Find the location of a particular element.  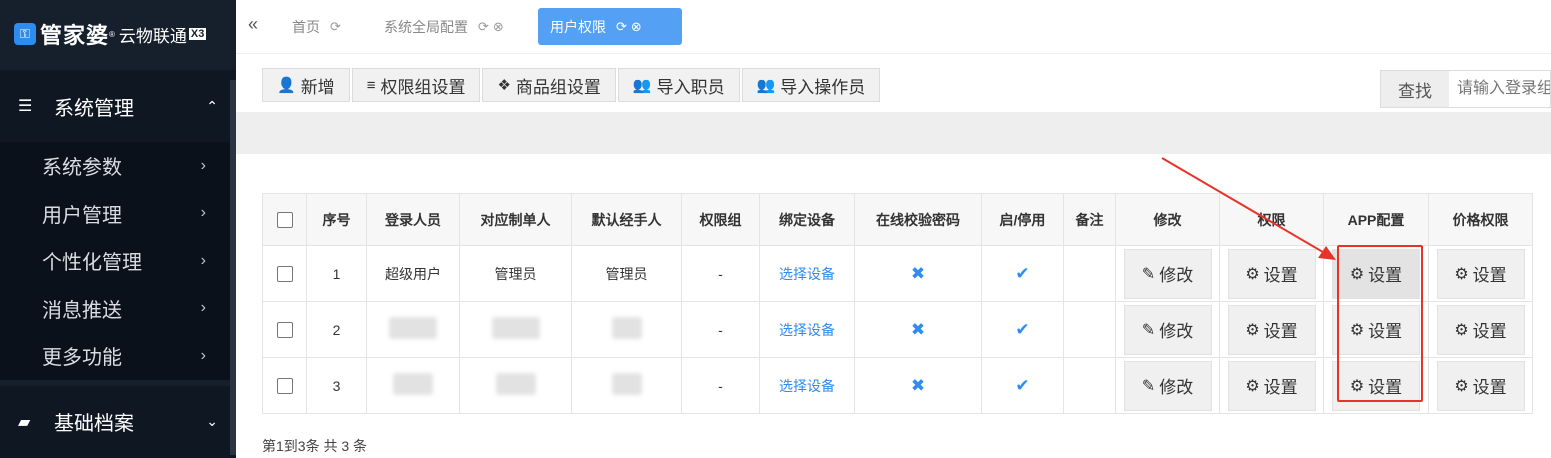

search-box: 查找 is located at coordinates (1465, 89).